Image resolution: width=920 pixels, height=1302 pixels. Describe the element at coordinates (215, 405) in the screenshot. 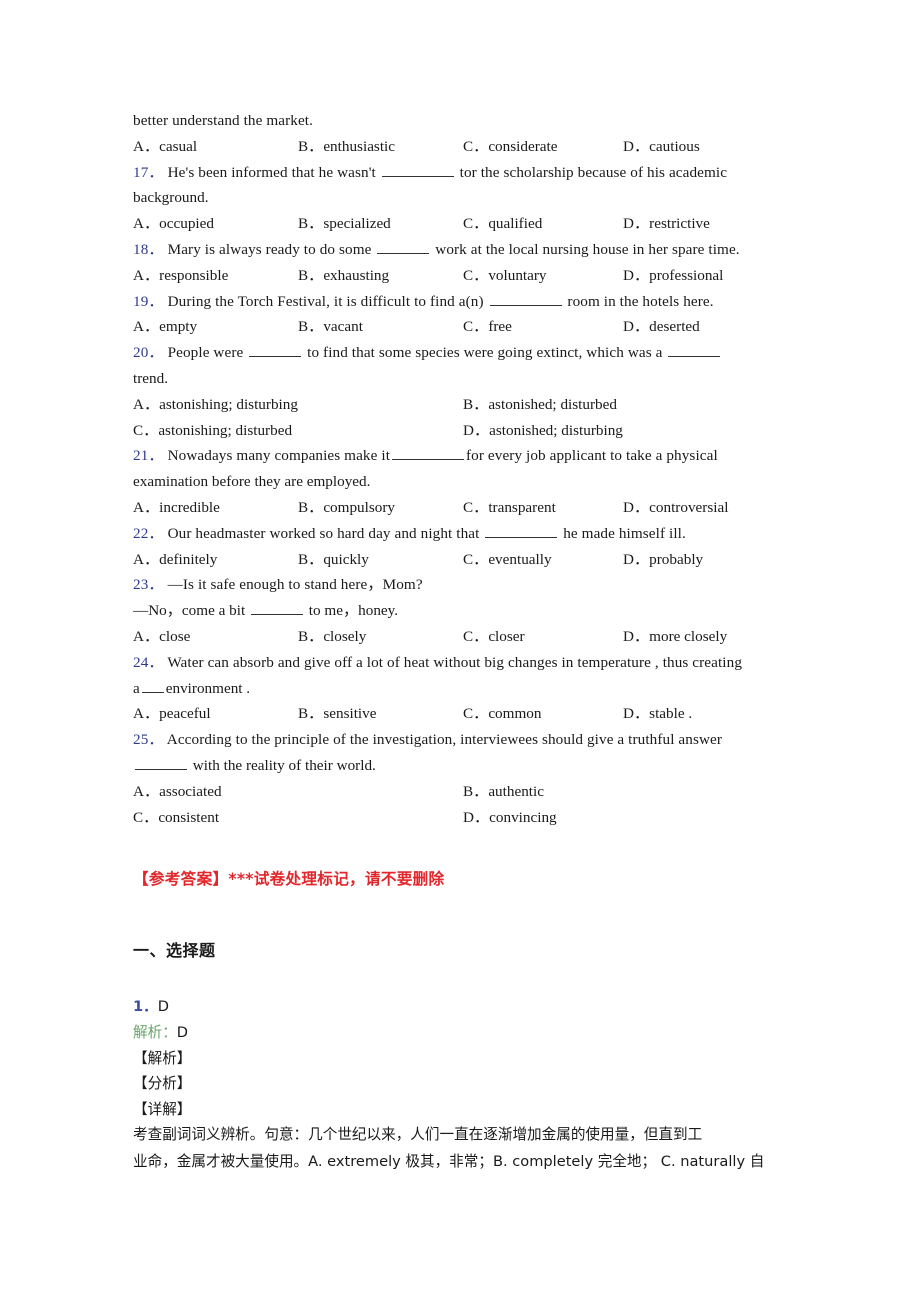

I see `option-a: A．astonishing; disturbing` at that location.